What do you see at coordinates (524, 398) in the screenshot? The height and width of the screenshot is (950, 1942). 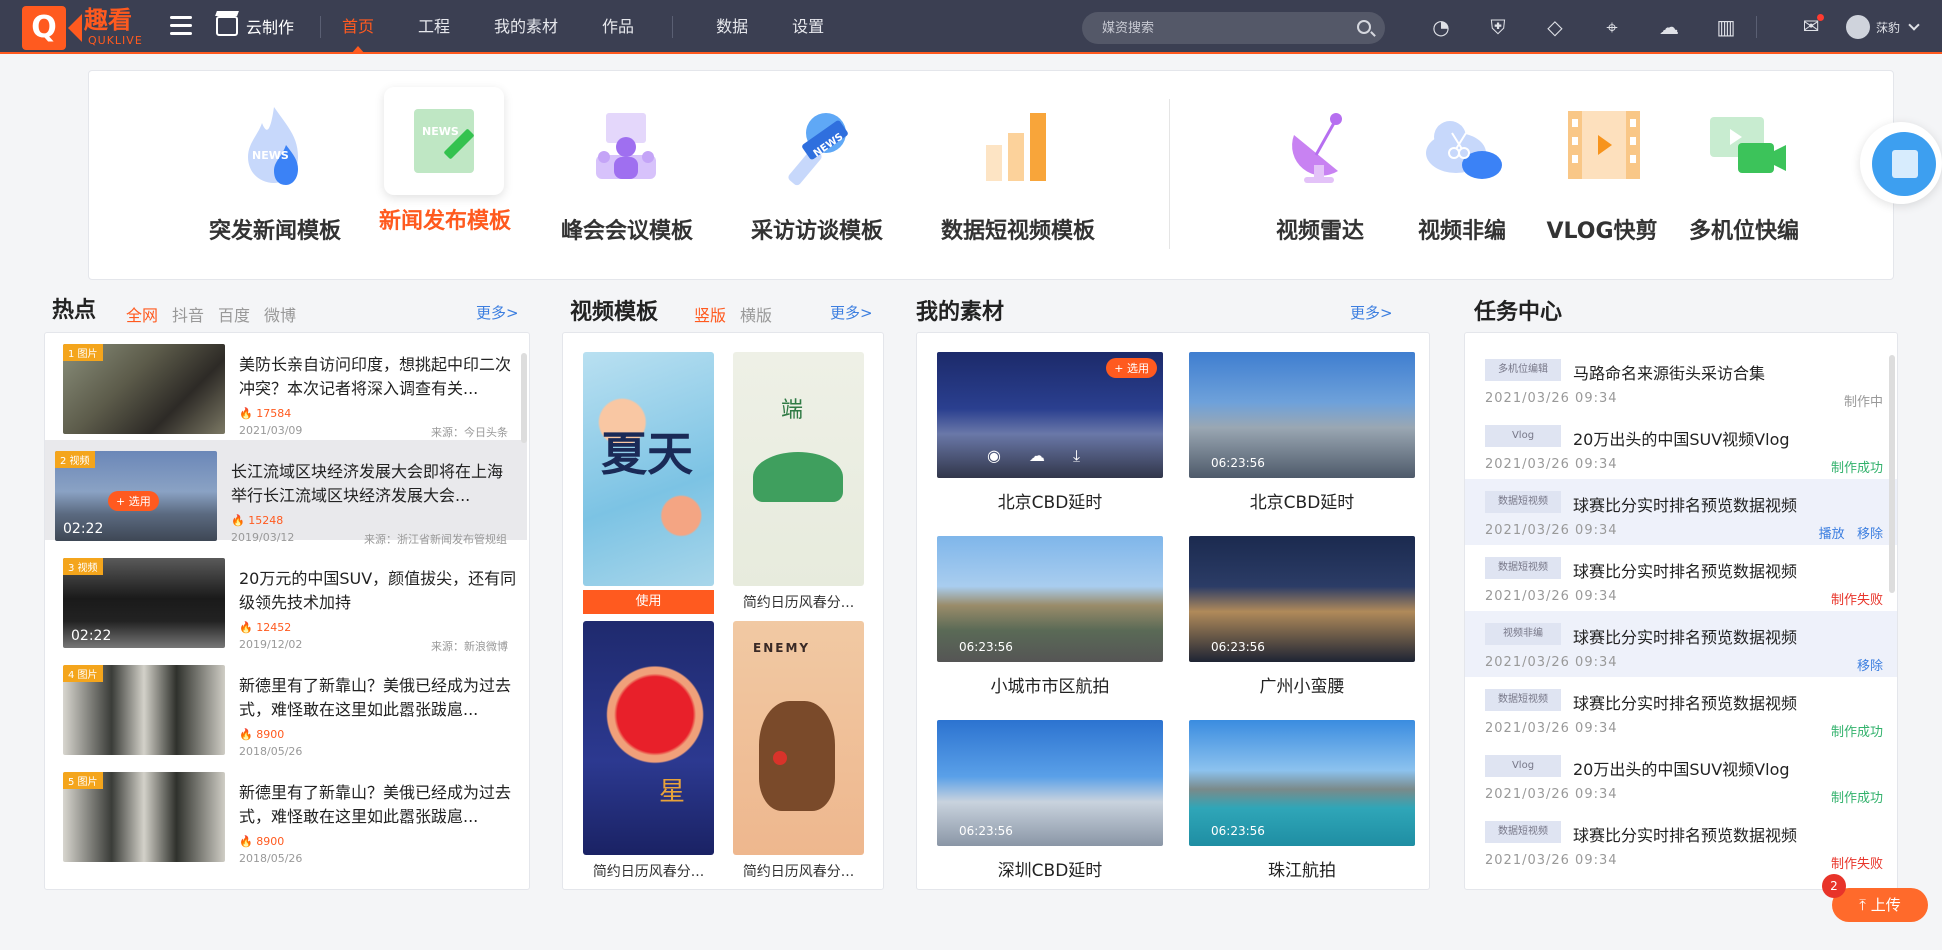 I see `hot-scrollbar` at bounding box center [524, 398].